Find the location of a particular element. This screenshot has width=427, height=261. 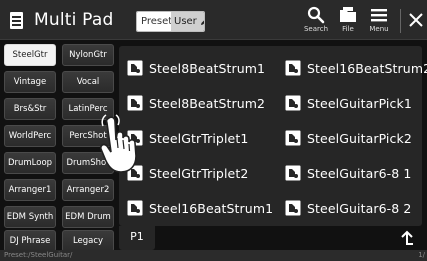

category-drumshot: DrumShot is located at coordinates (88, 163).